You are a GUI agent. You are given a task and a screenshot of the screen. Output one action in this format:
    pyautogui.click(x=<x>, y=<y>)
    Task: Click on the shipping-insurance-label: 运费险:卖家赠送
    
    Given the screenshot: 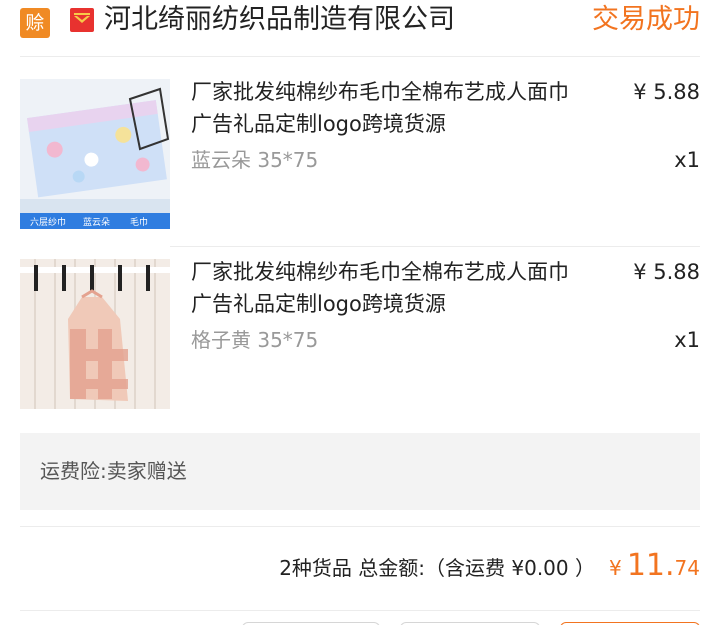 What is the action you would take?
    pyautogui.click(x=113, y=471)
    